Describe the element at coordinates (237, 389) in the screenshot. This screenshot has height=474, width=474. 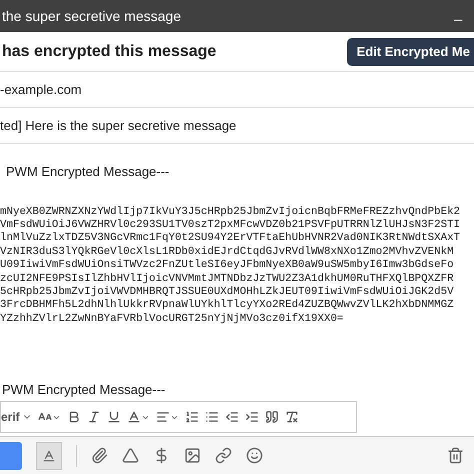
I see `message-footer: PWM Encrypted Message---` at that location.